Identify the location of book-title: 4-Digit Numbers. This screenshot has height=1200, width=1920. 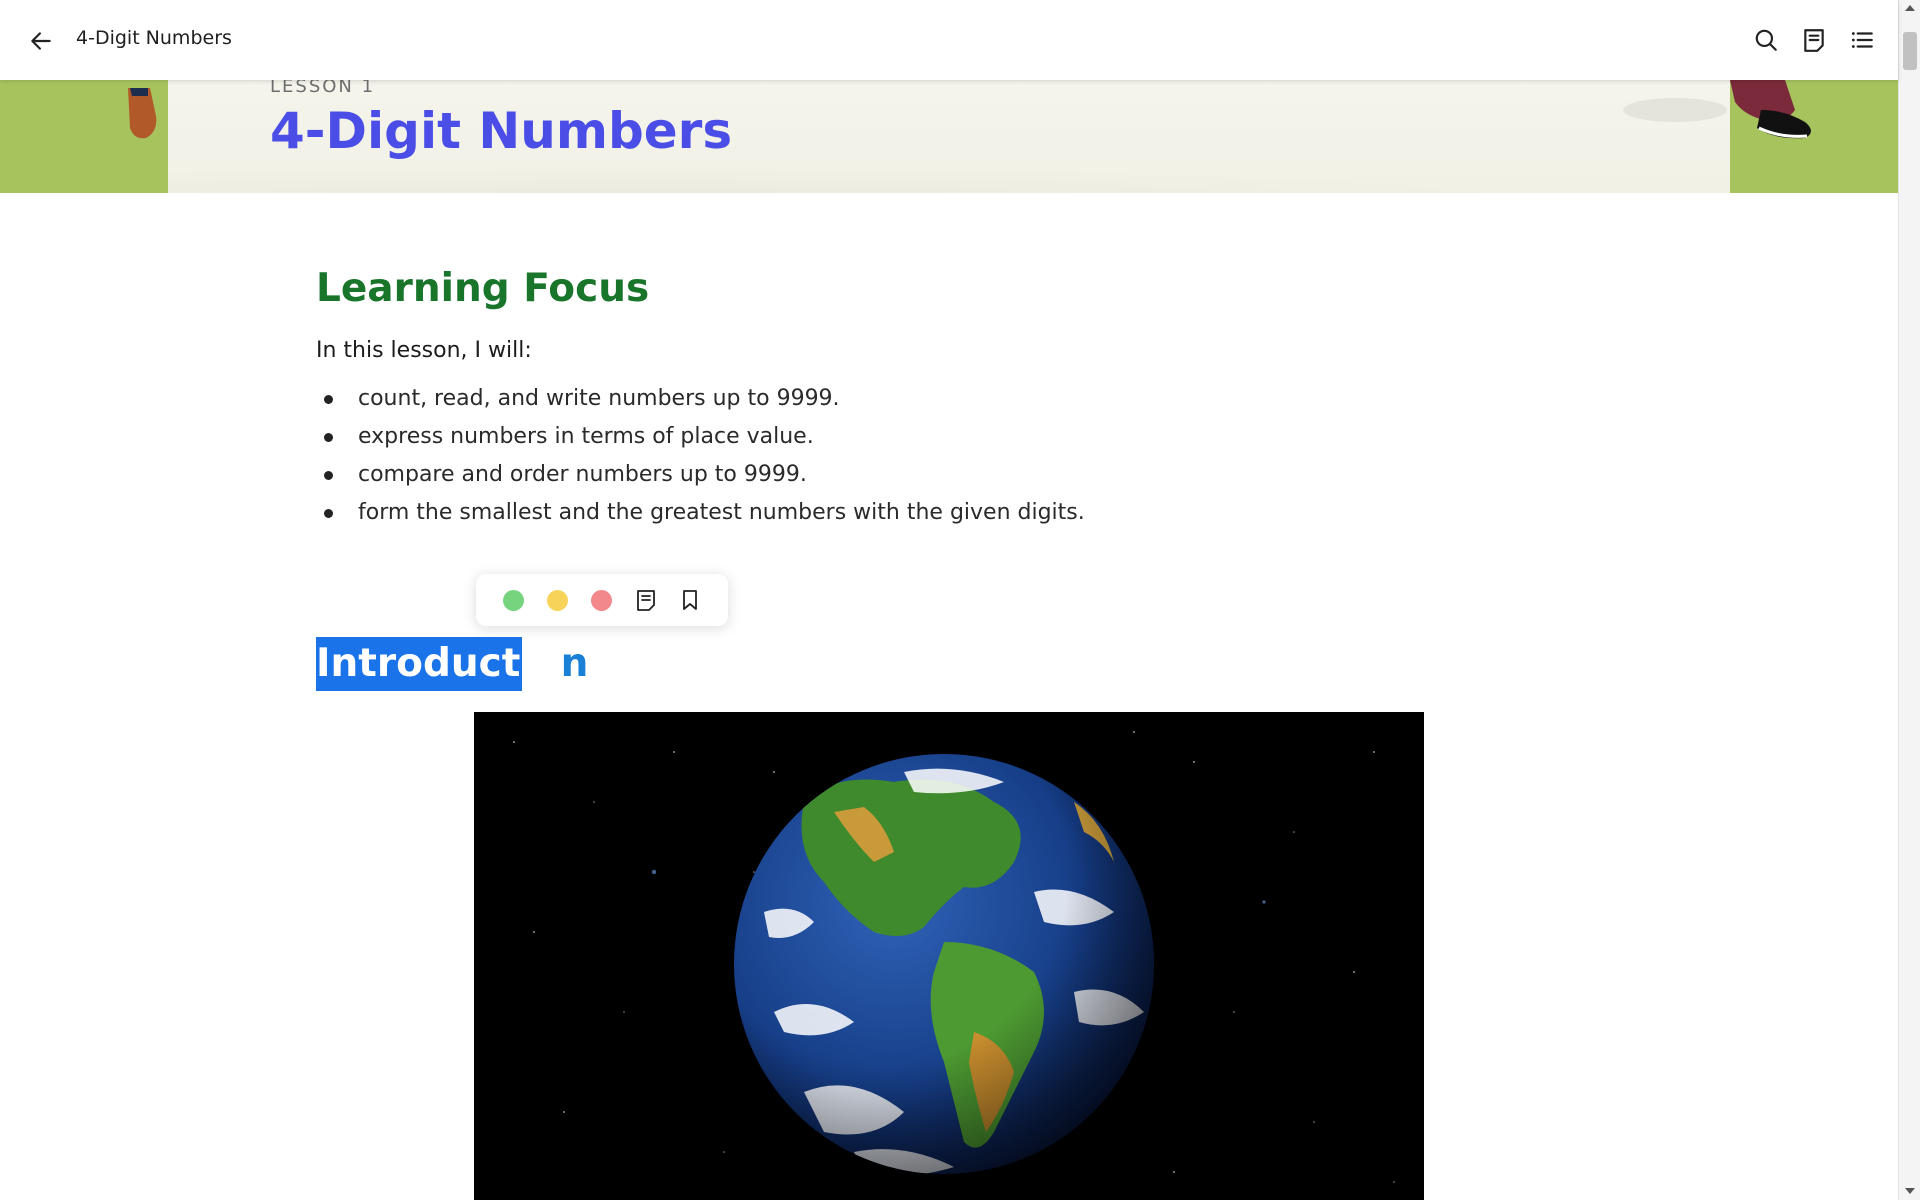
(154, 38).